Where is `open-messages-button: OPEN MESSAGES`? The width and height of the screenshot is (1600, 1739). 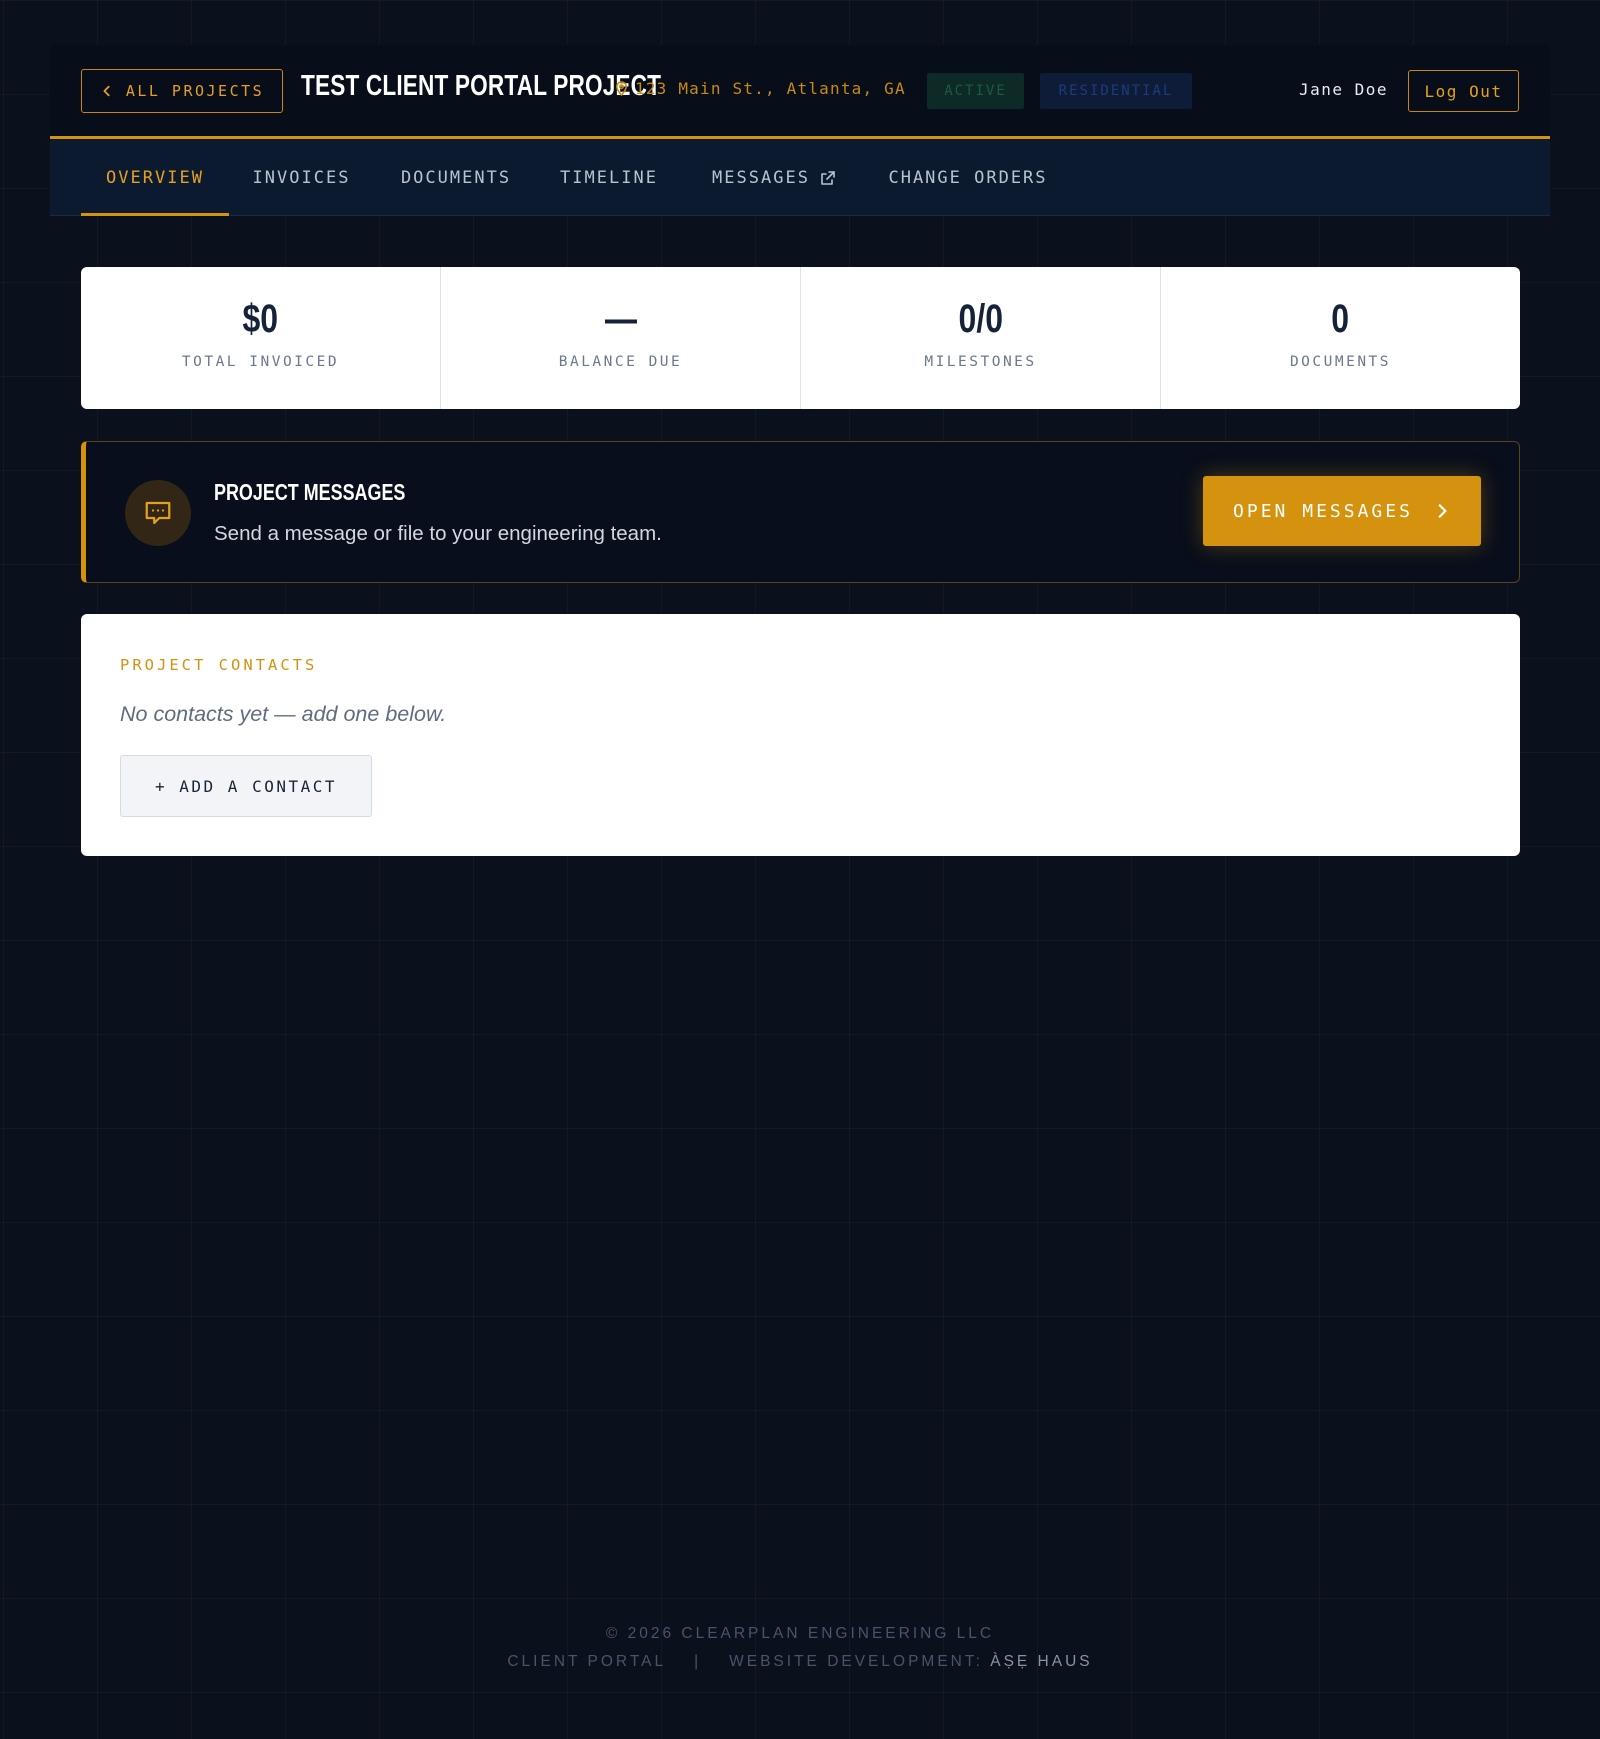
open-messages-button: OPEN MESSAGES is located at coordinates (1342, 511).